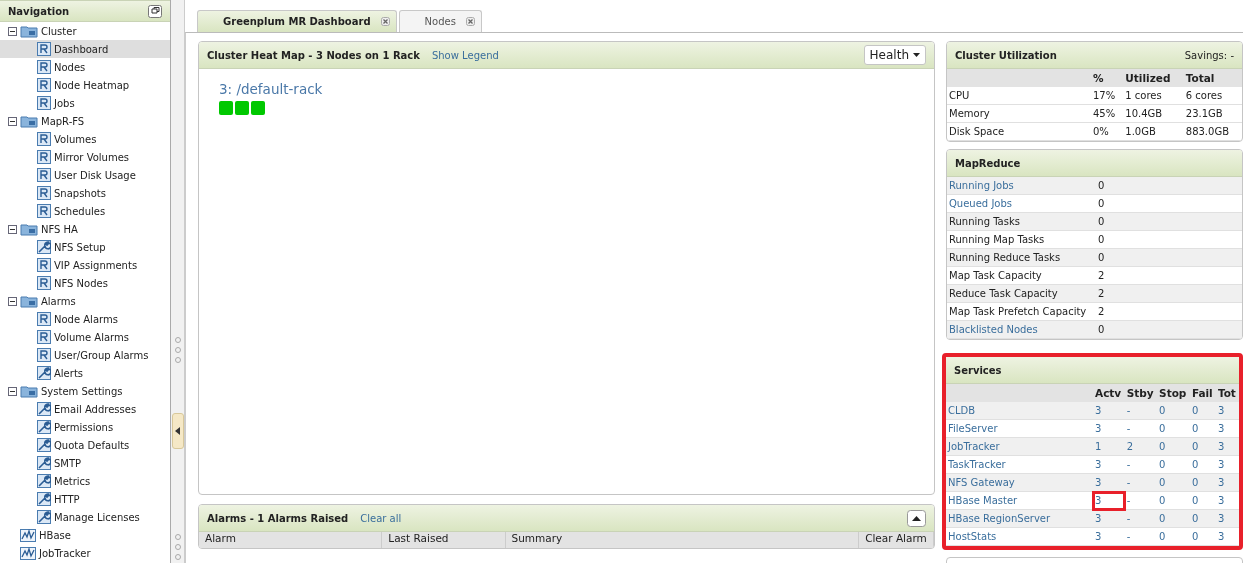 The width and height of the screenshot is (1243, 563). What do you see at coordinates (85, 193) in the screenshot?
I see `tree-item: Snapshots` at bounding box center [85, 193].